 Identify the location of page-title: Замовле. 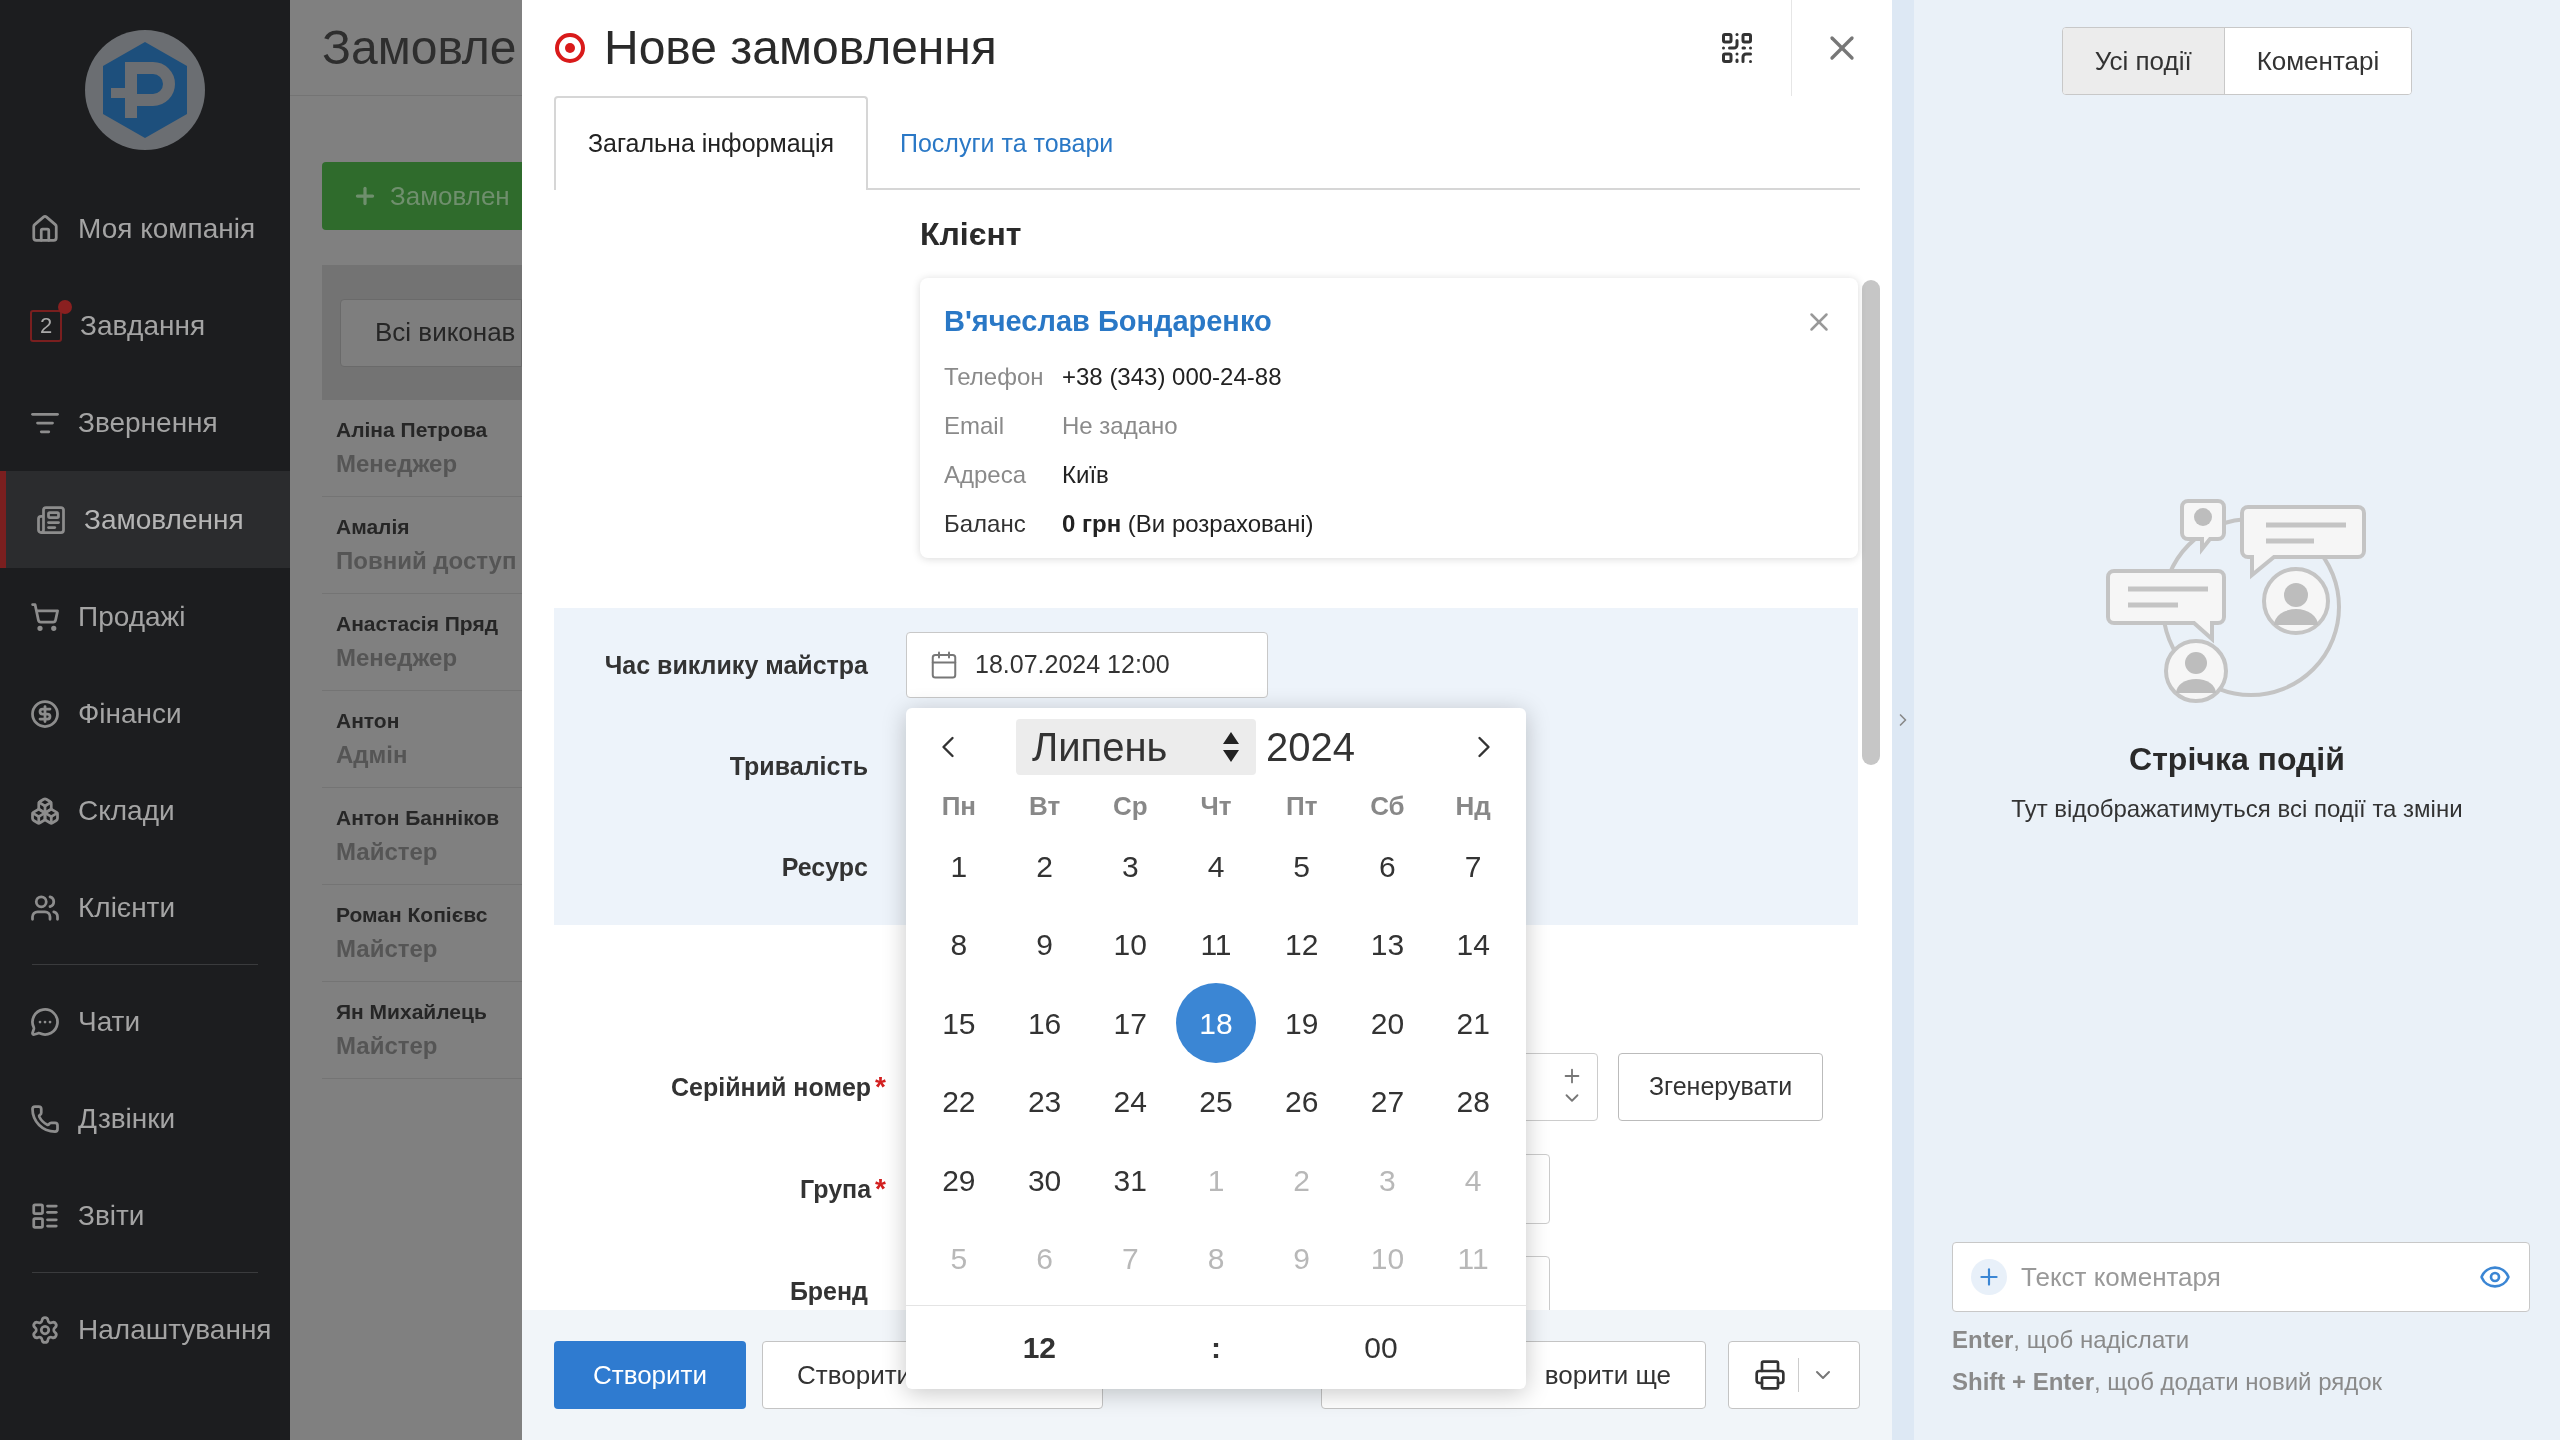
(419, 47).